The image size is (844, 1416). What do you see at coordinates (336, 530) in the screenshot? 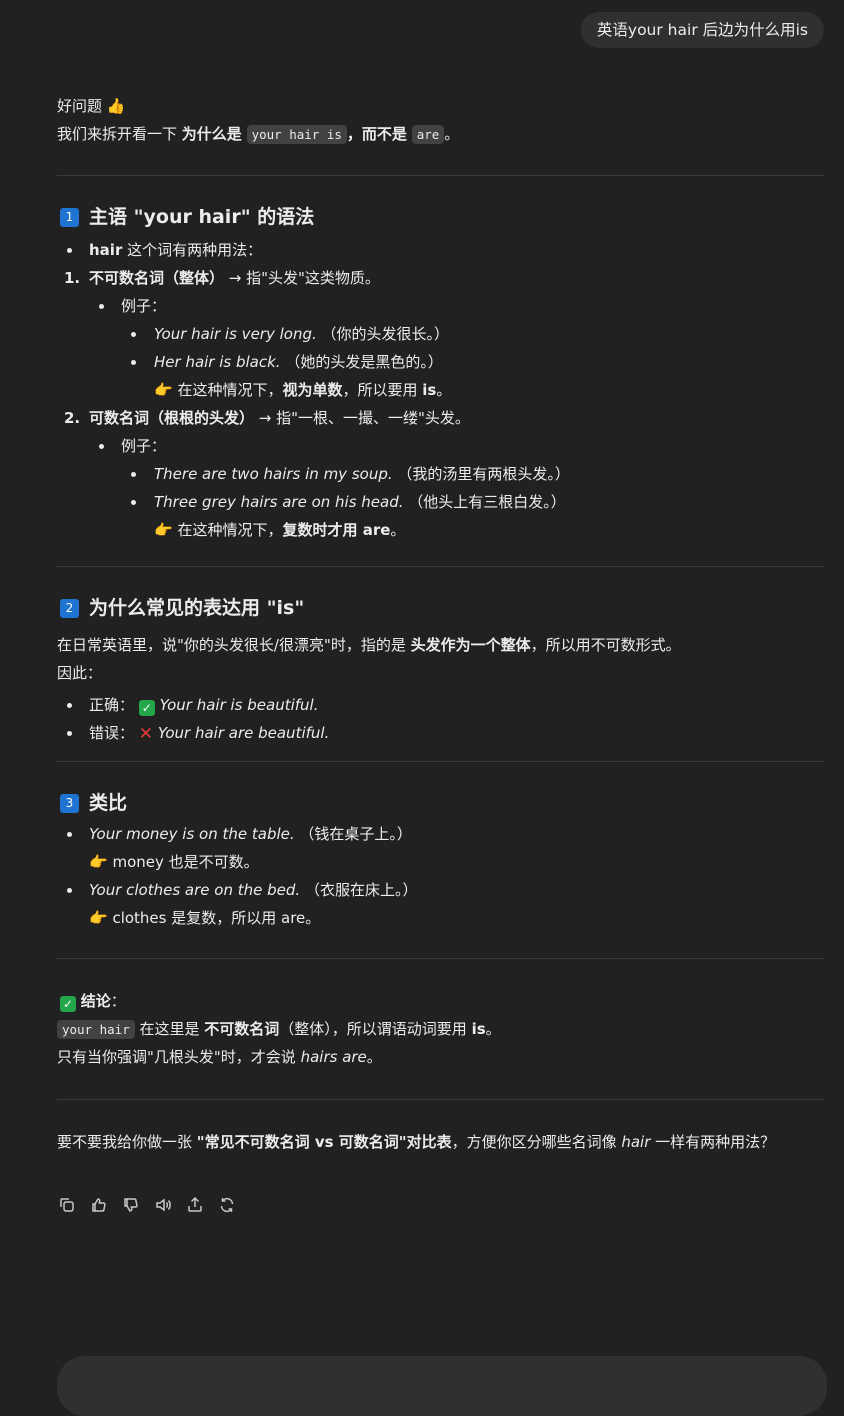
I see `note-bold: 复数时才用 are` at bounding box center [336, 530].